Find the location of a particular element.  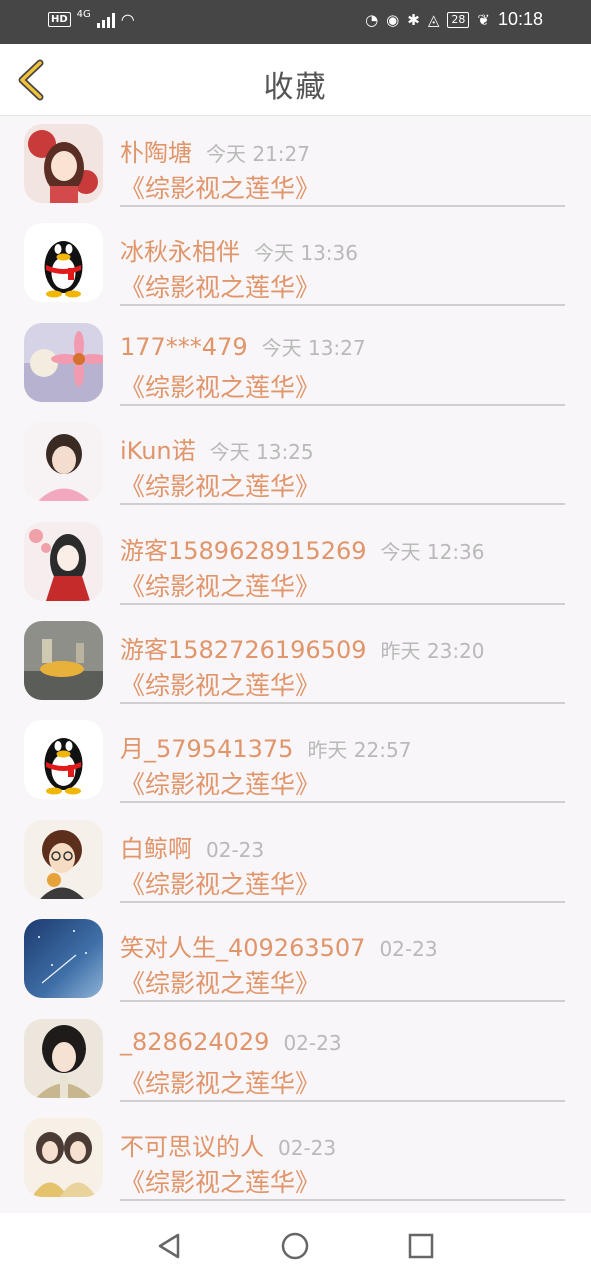

username: 冰秋永相伴 is located at coordinates (180, 252).